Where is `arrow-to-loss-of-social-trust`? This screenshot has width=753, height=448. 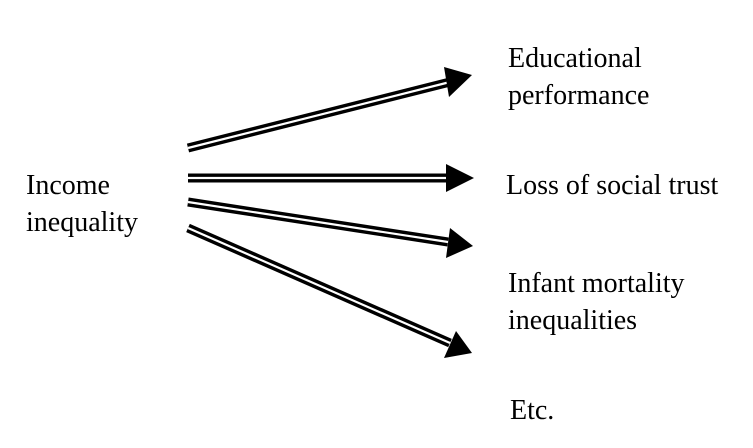 arrow-to-loss-of-social-trust is located at coordinates (331, 178).